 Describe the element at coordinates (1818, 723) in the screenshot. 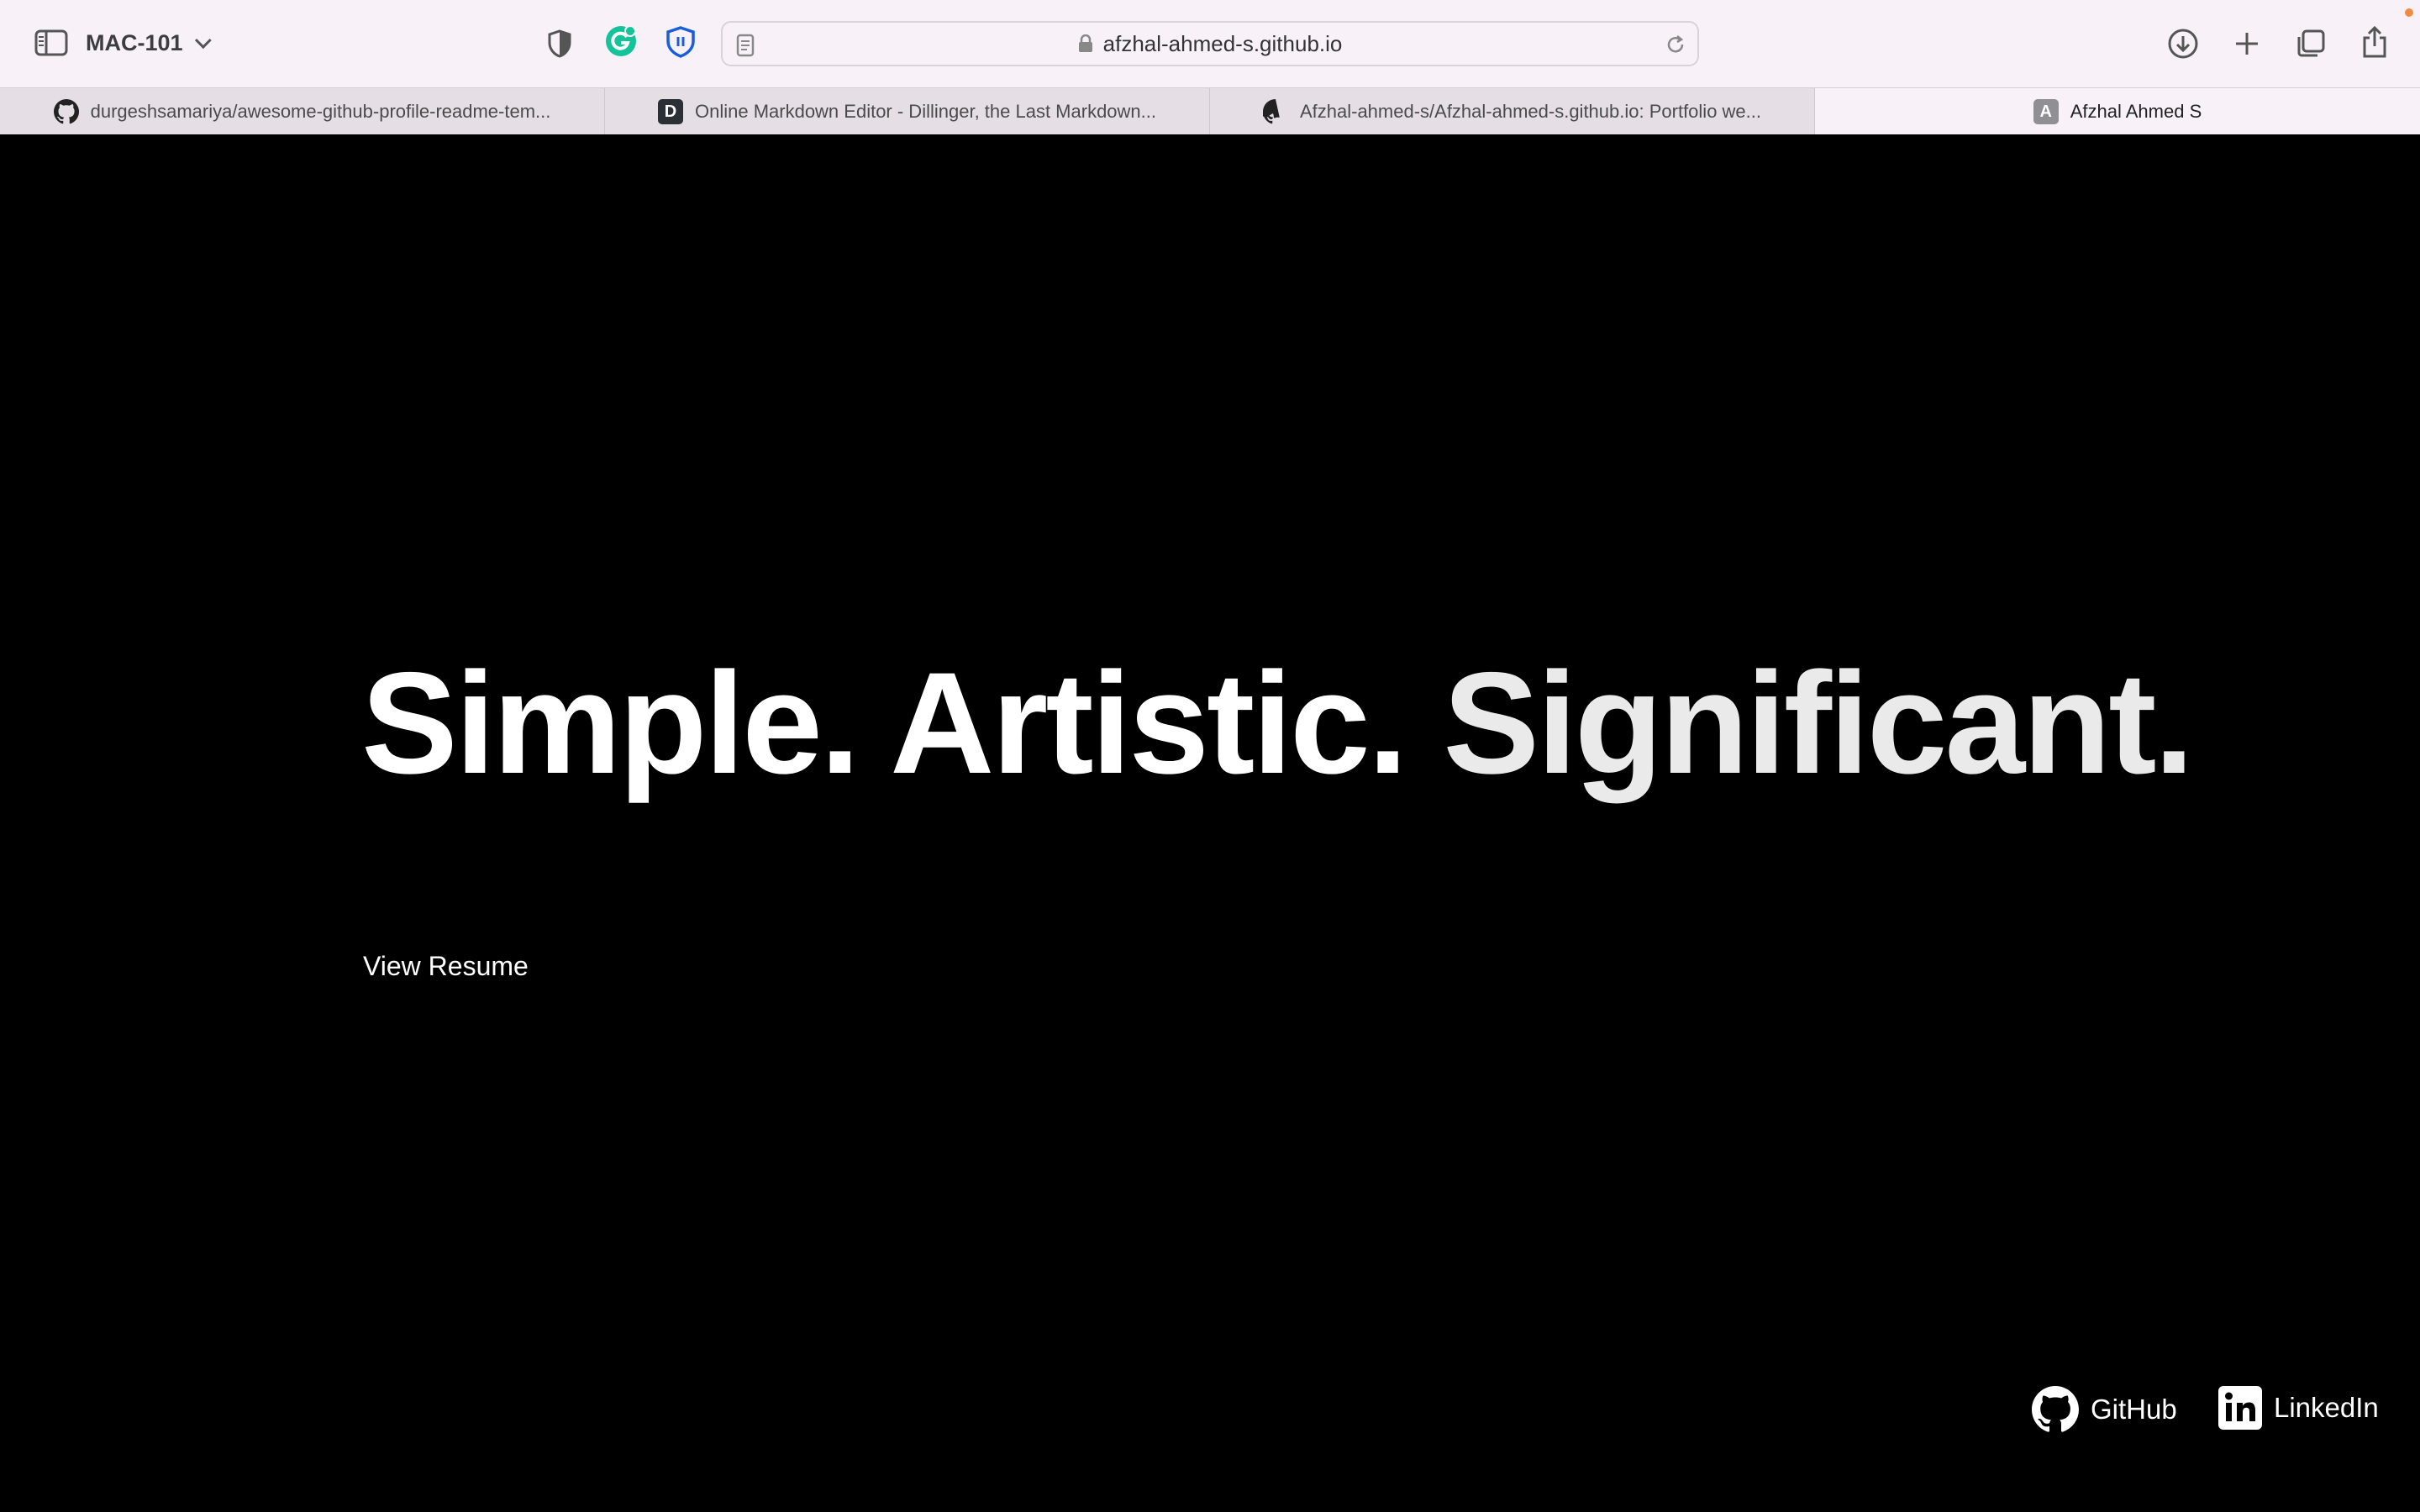

I see `hero-word-significant: Significant.` at that location.